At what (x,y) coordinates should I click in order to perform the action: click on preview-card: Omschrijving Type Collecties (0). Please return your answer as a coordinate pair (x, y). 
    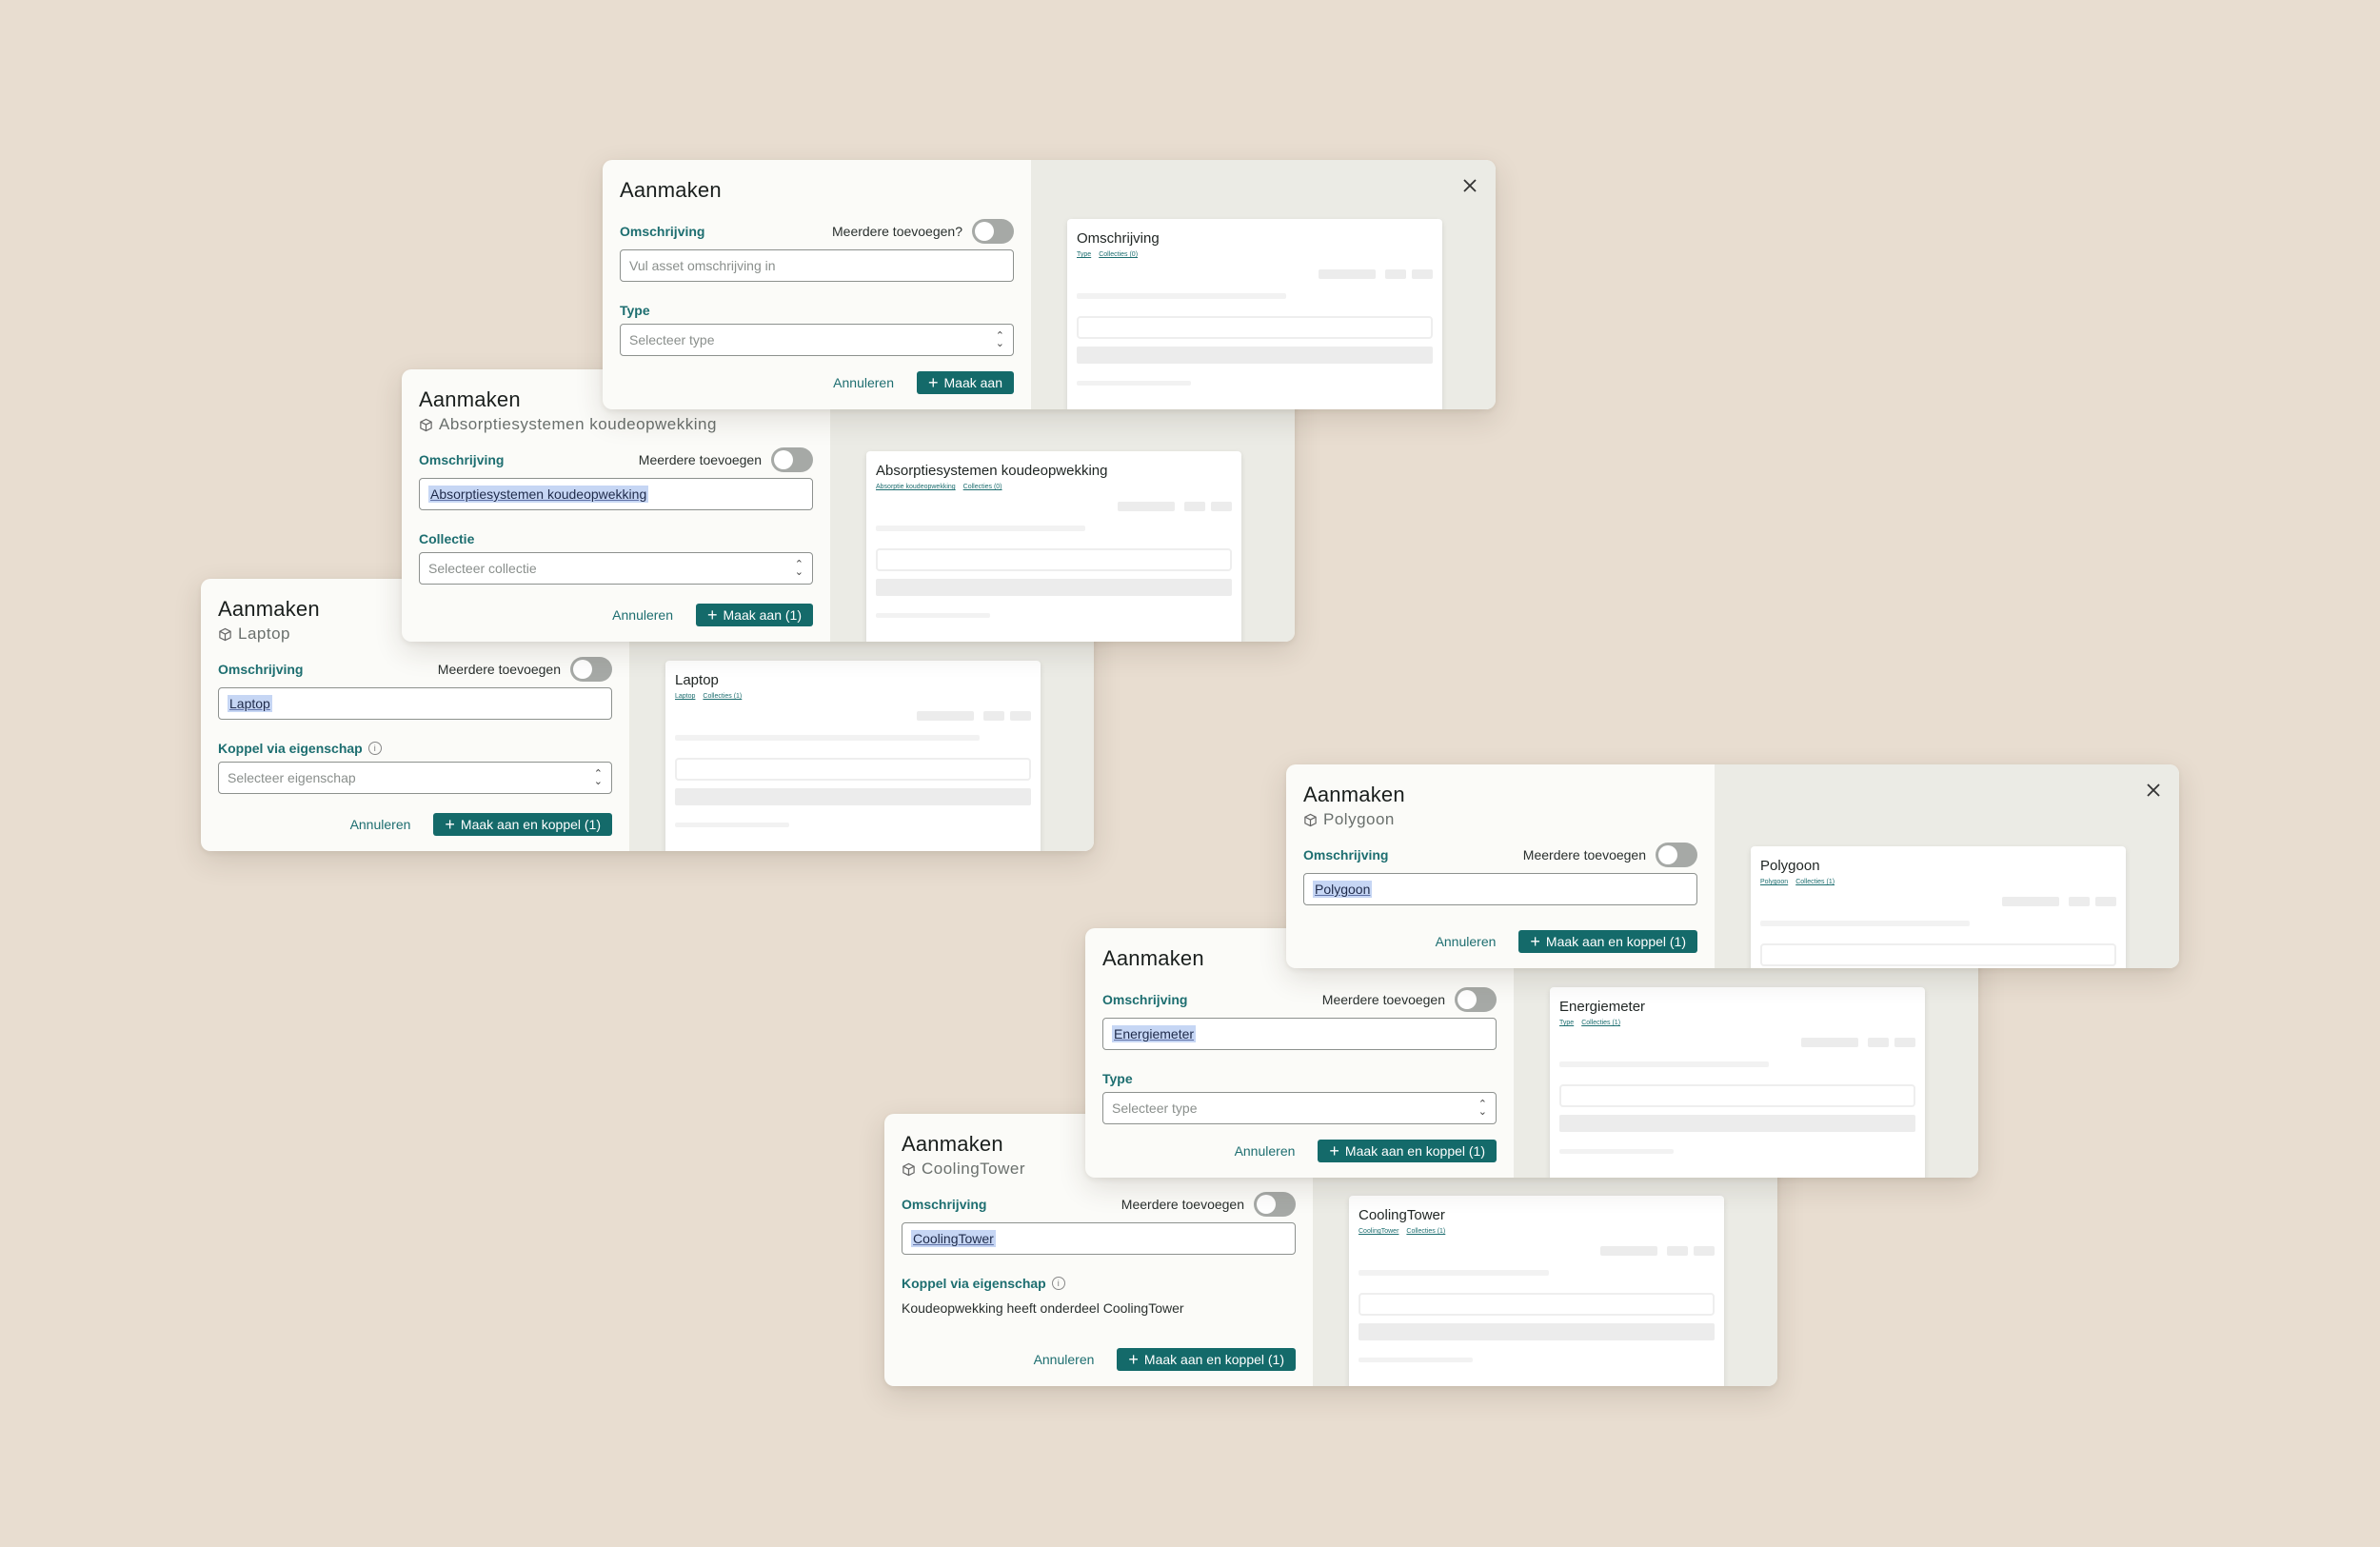
    Looking at the image, I should click on (1254, 314).